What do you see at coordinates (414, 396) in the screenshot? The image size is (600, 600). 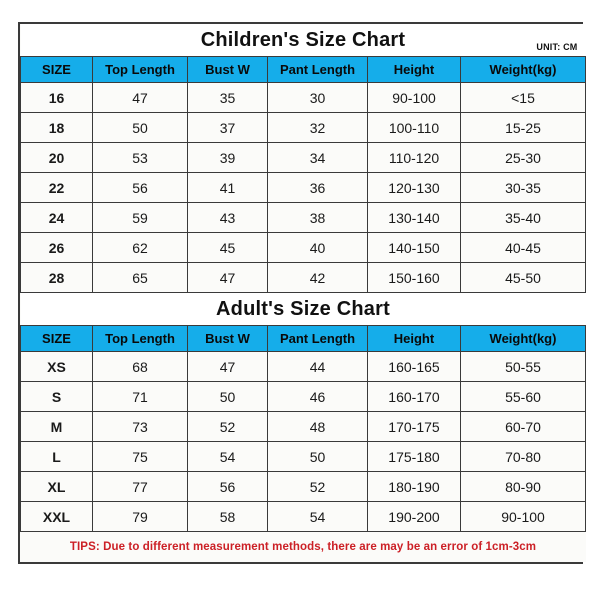 I see `cell-height: 160-170` at bounding box center [414, 396].